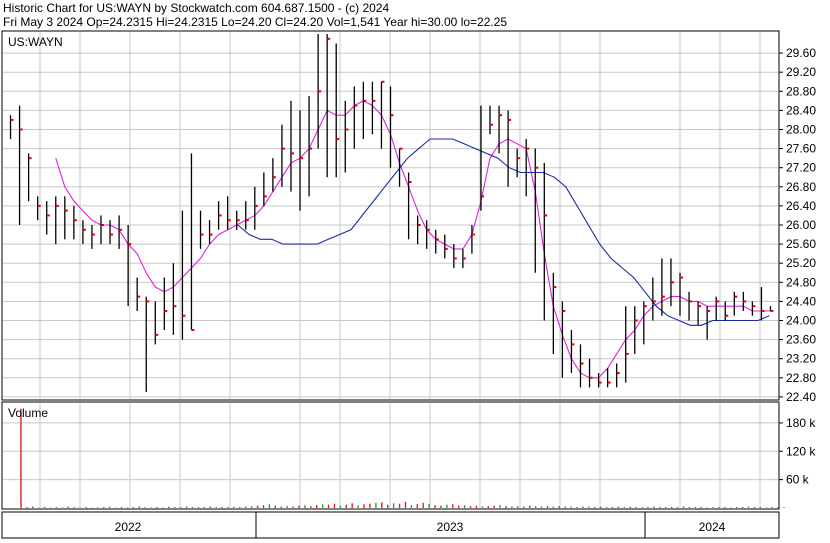 The height and width of the screenshot is (543, 830). Describe the element at coordinates (801, 168) in the screenshot. I see `price-tick-label: 27.20` at that location.